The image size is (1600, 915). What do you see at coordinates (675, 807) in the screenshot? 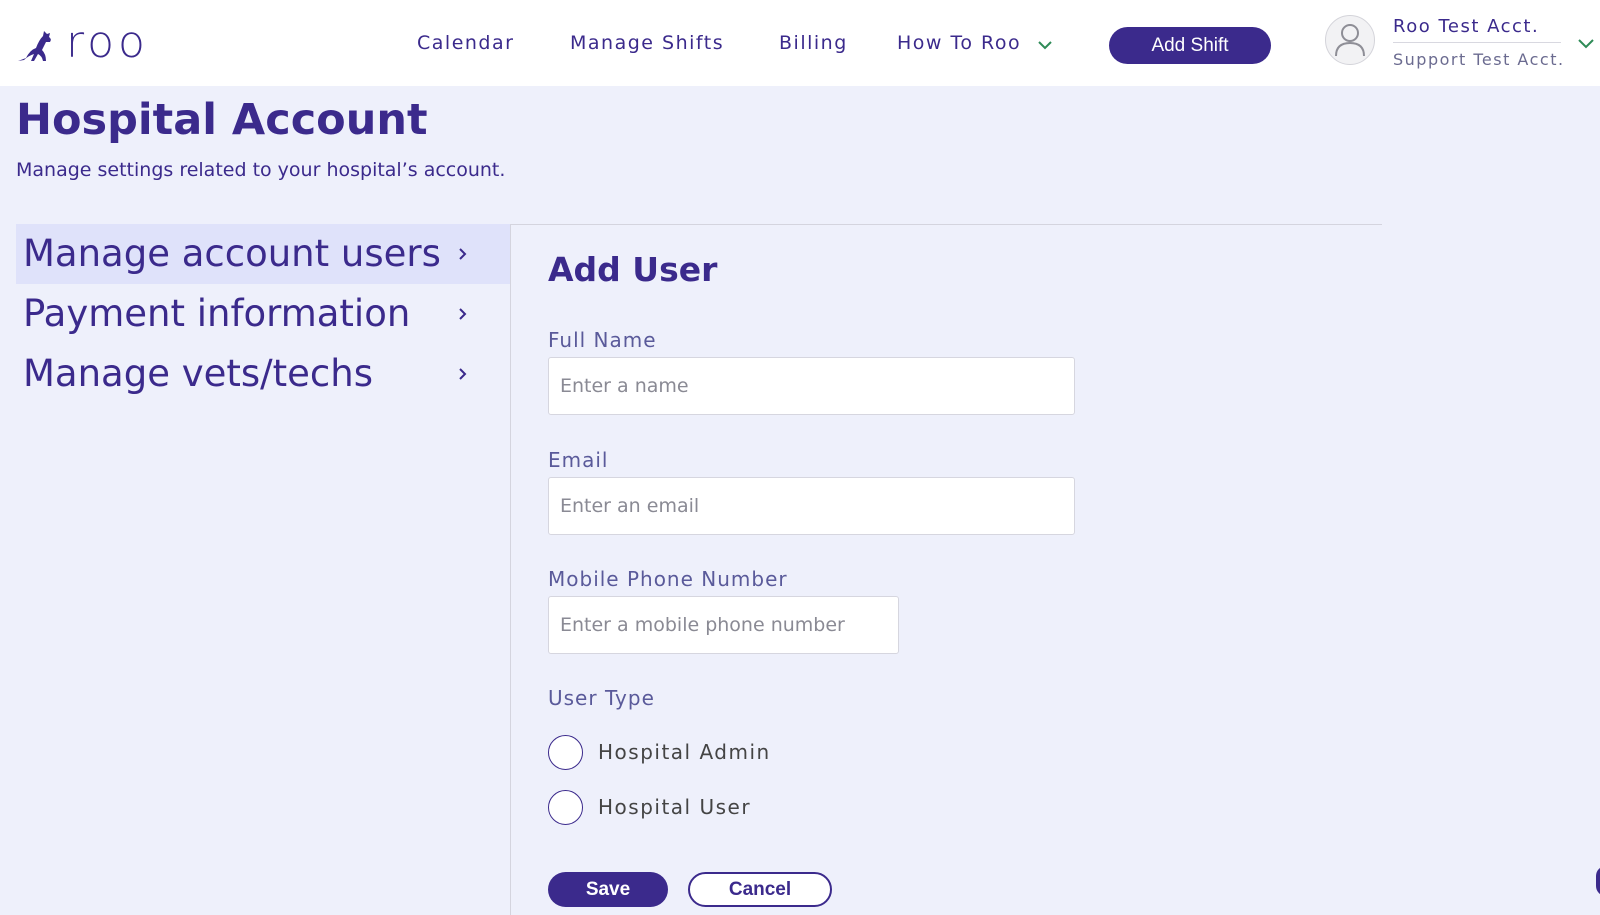
I see `radio-label: Hospital User` at bounding box center [675, 807].